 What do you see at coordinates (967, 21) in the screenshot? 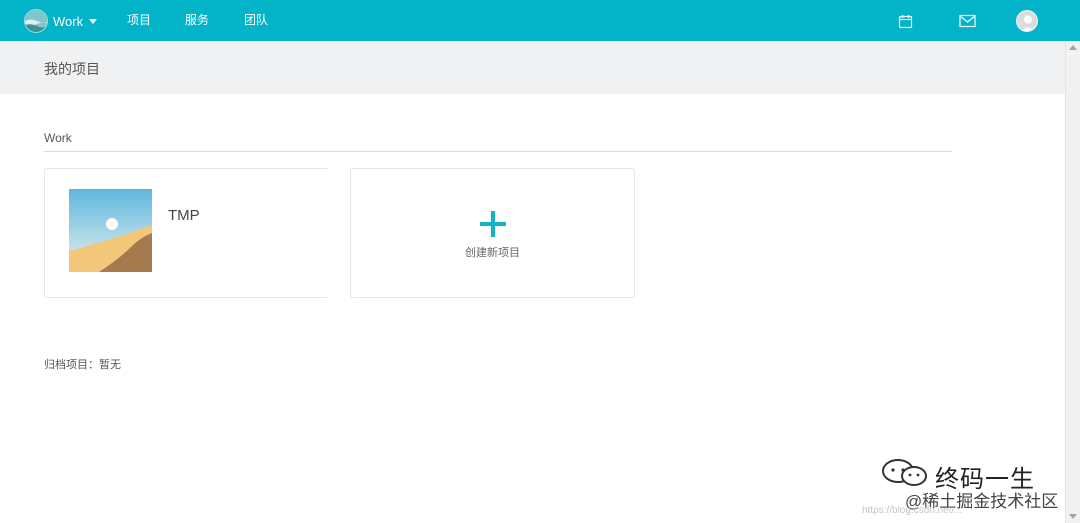
I see `mail-icon` at bounding box center [967, 21].